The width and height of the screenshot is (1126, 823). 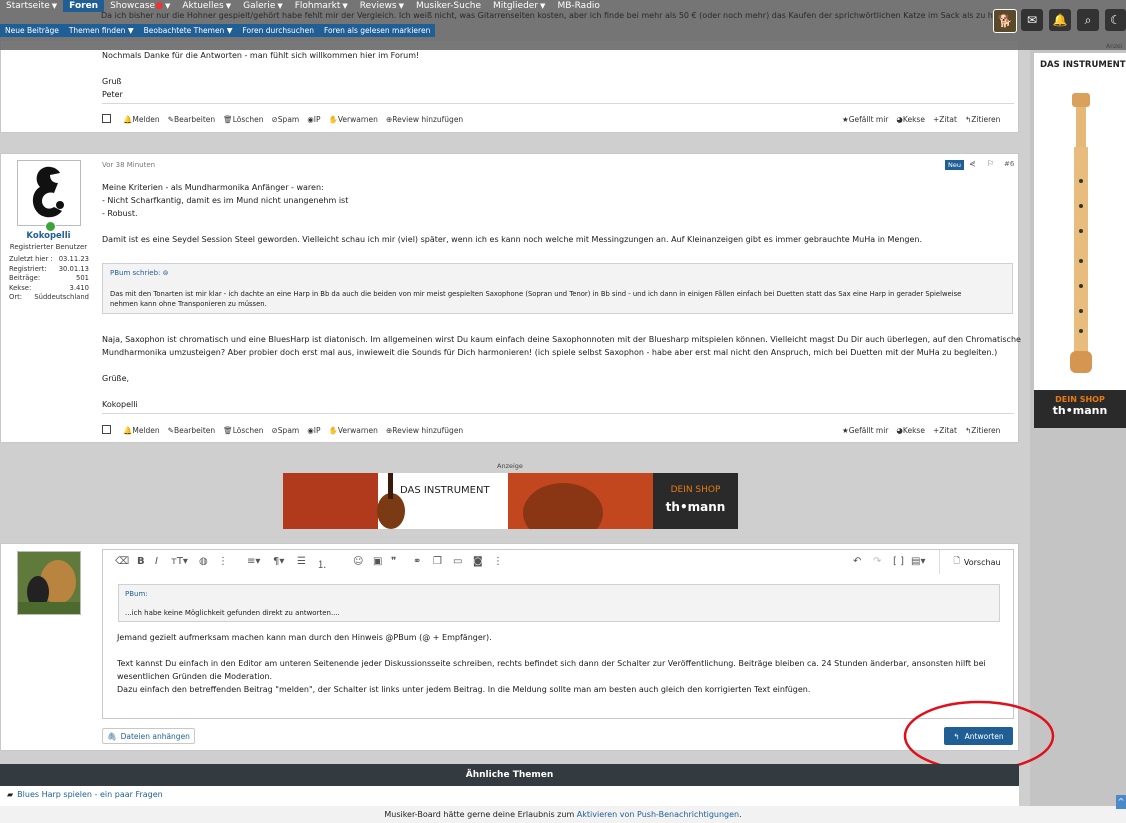 What do you see at coordinates (393, 561) in the screenshot?
I see `quote-icon: ❞` at bounding box center [393, 561].